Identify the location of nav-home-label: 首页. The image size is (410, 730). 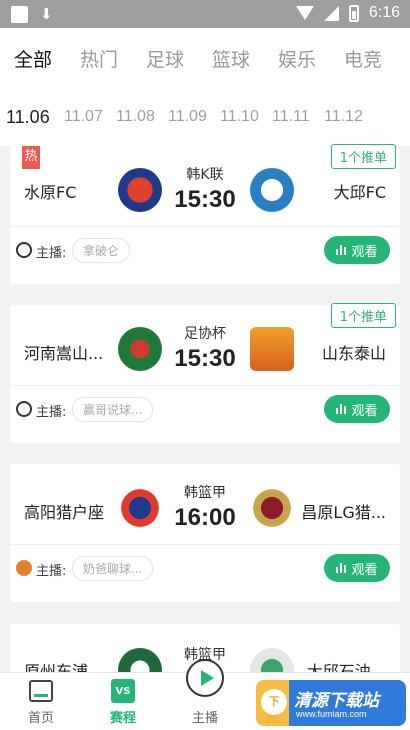
(40, 718).